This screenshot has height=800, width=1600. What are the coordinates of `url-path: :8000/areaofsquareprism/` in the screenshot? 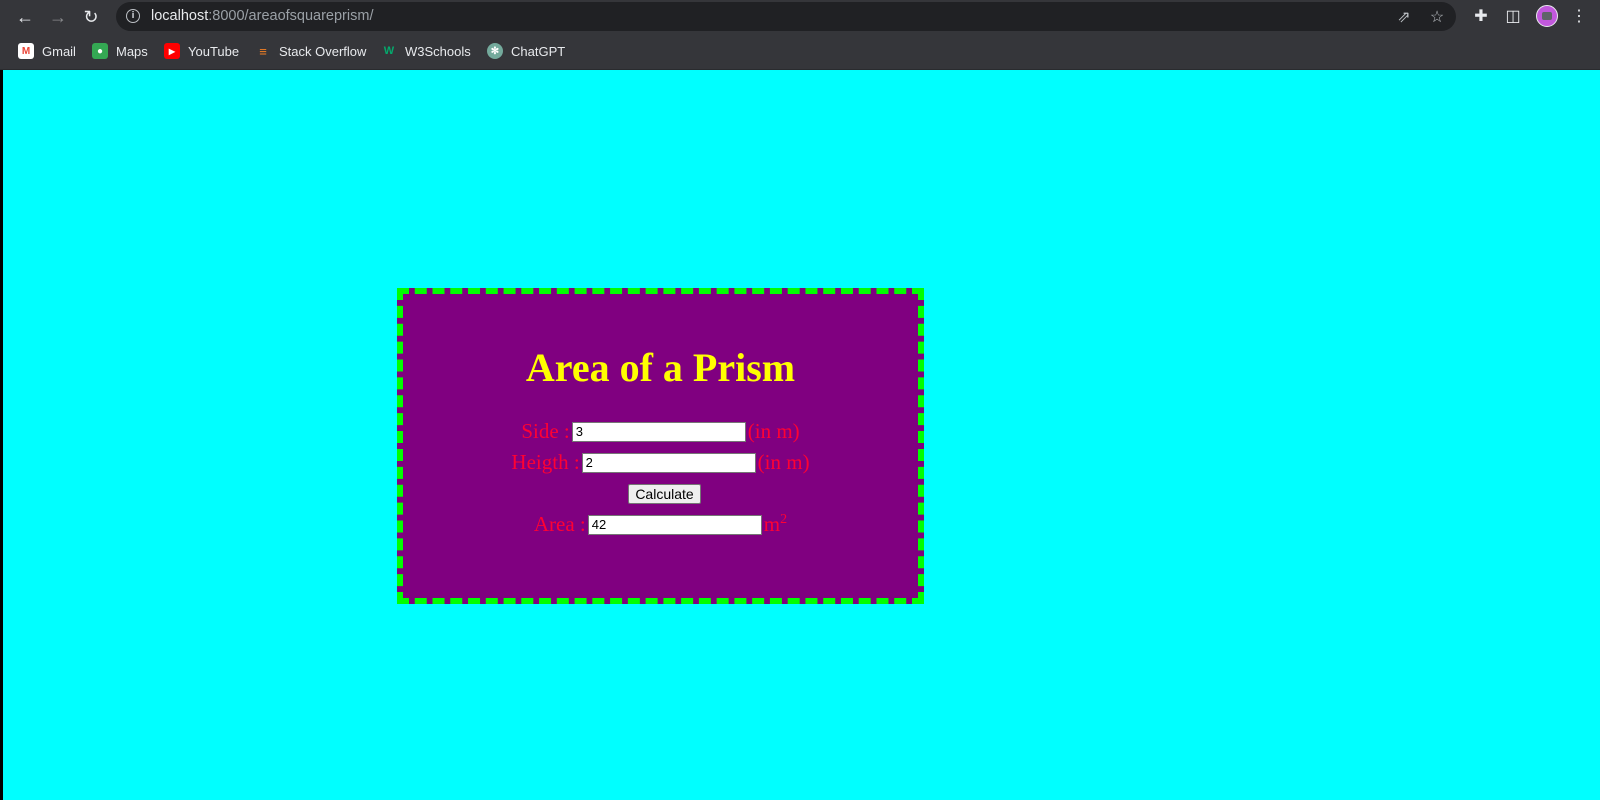 It's located at (291, 16).